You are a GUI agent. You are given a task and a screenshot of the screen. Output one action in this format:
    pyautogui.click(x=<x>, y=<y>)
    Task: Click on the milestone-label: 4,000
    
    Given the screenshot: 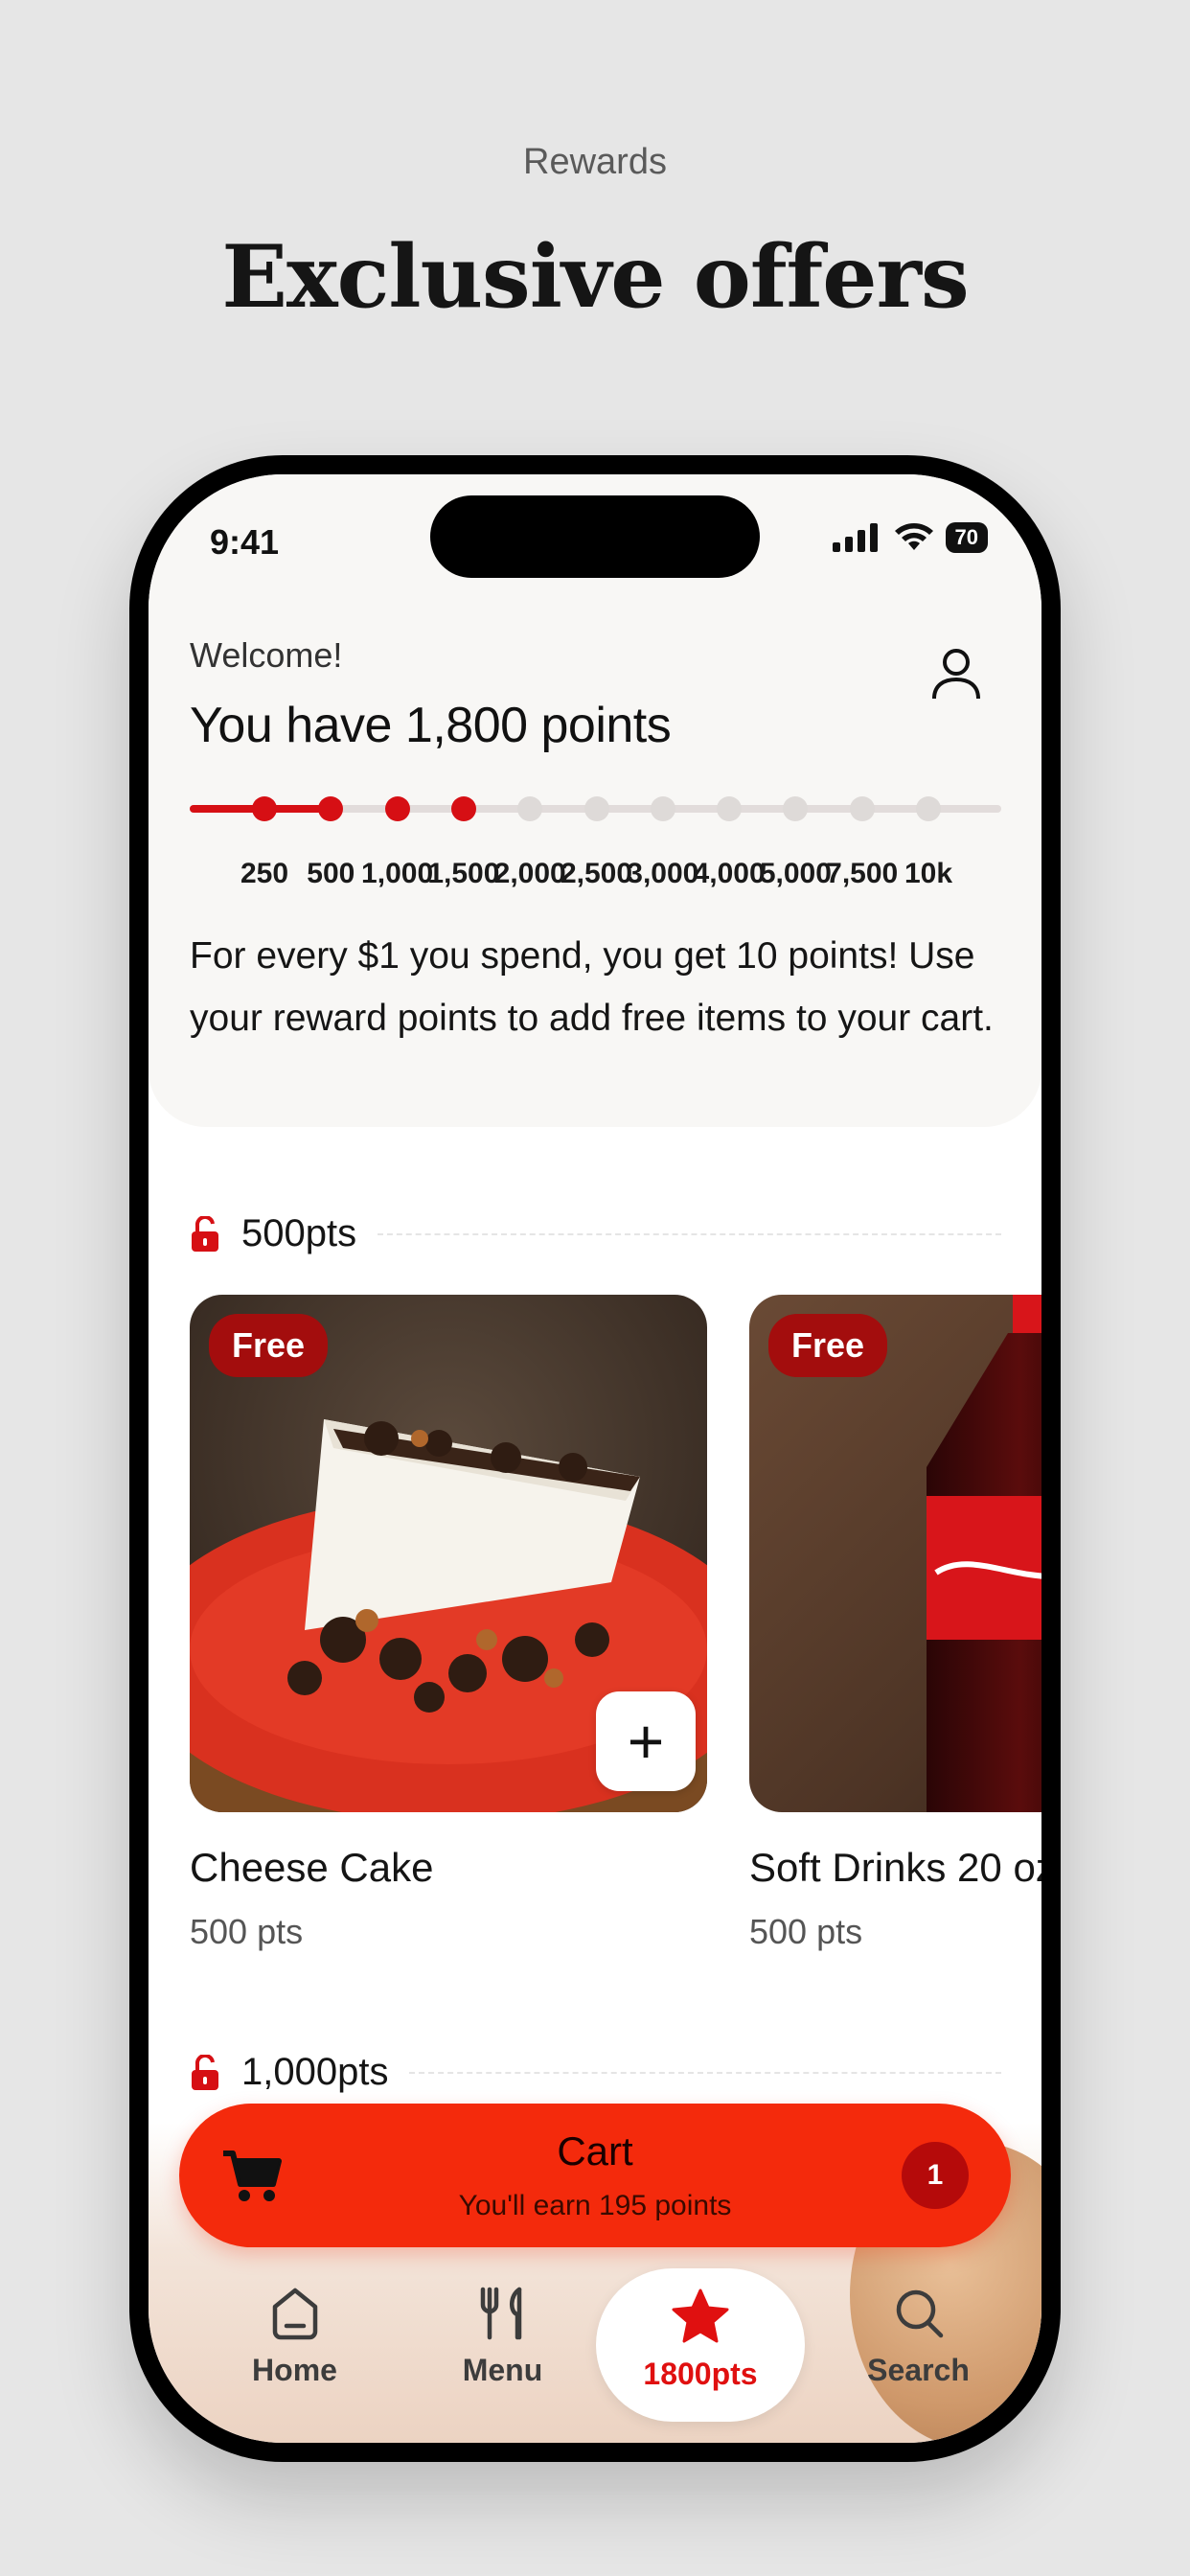 What is the action you would take?
    pyautogui.click(x=730, y=874)
    